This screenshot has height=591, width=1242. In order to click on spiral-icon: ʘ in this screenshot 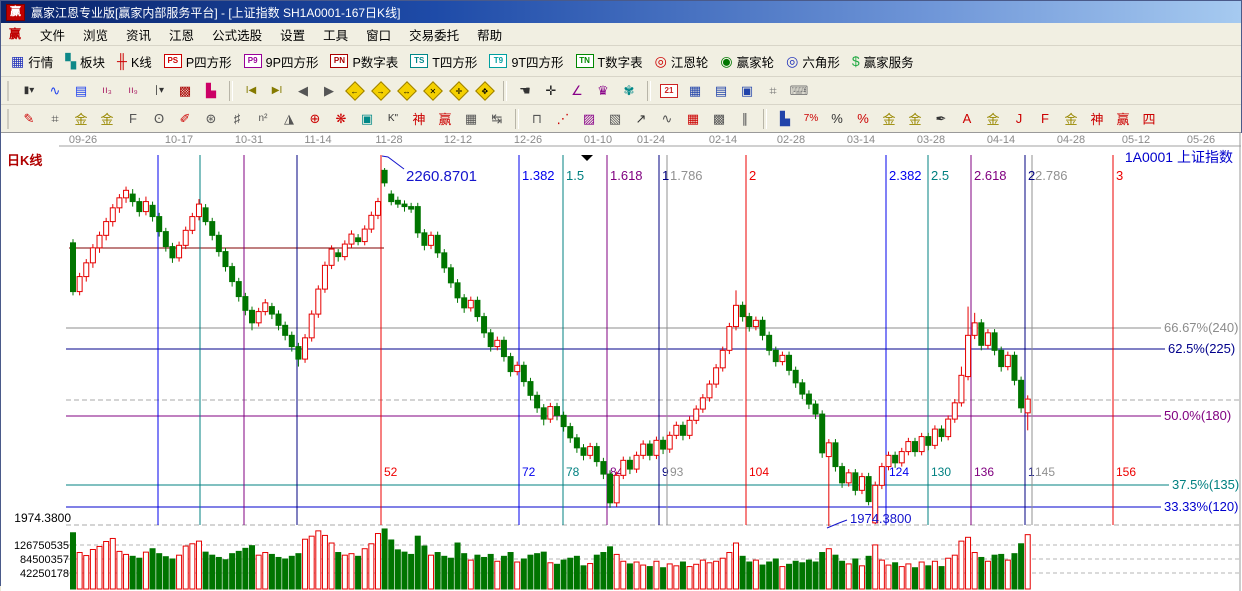, I will do `click(159, 118)`.